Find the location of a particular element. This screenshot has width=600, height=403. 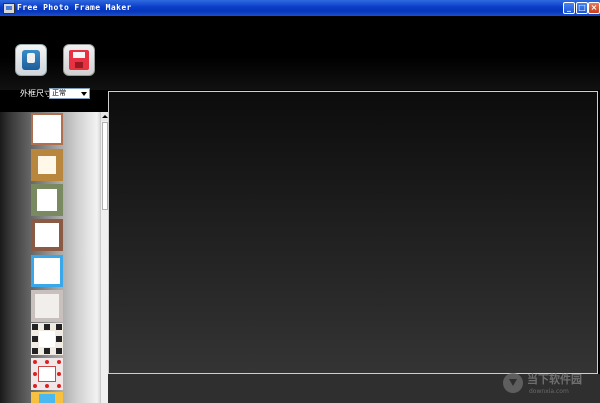

watermark: 当下软件园 downxia.com is located at coordinates (550, 386).